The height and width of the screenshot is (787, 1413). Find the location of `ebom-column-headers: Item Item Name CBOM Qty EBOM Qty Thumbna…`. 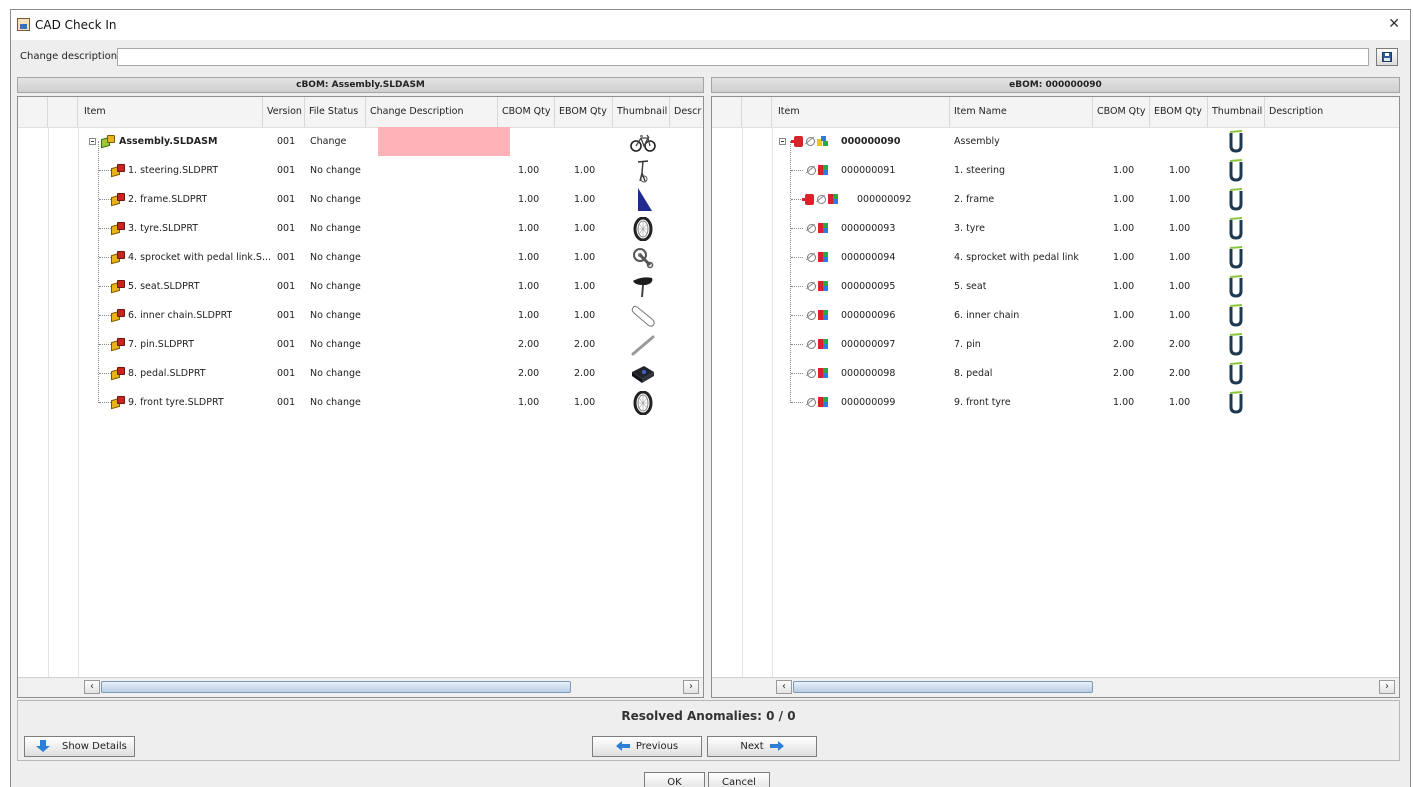

ebom-column-headers: Item Item Name CBOM Qty EBOM Qty Thumbna… is located at coordinates (1055, 112).